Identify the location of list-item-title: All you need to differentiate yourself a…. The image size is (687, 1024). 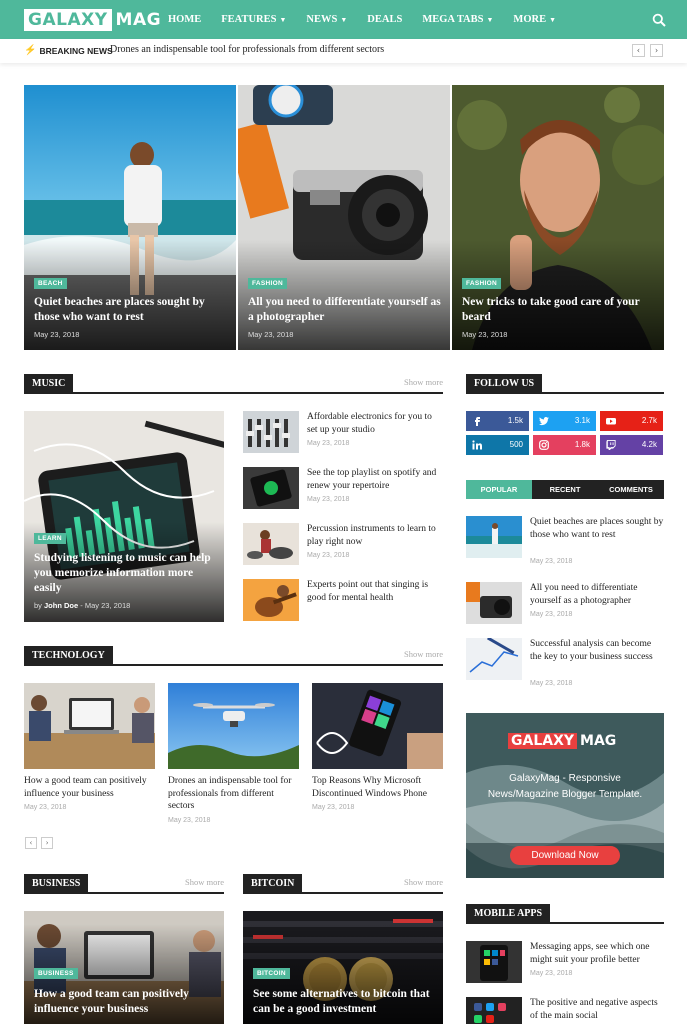
(597, 594).